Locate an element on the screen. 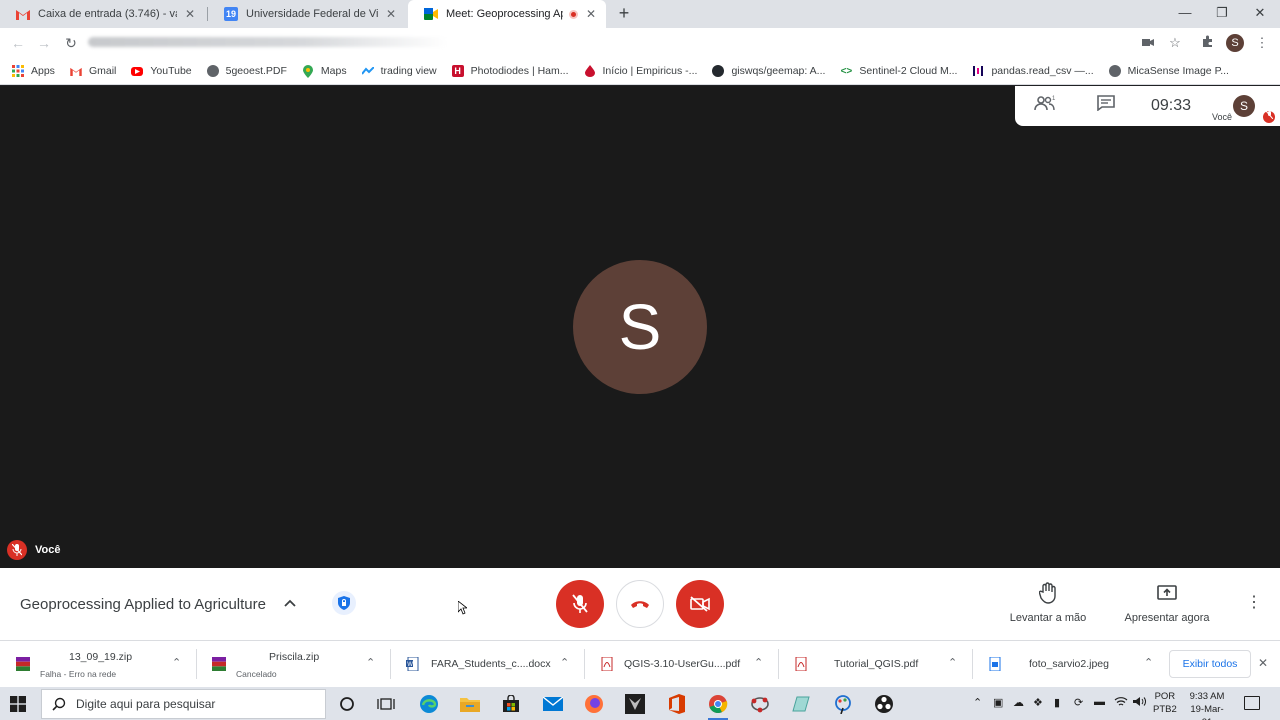 The height and width of the screenshot is (720, 1280). bookmark-5geoest: 5geoest.PDF is located at coordinates (246, 71).